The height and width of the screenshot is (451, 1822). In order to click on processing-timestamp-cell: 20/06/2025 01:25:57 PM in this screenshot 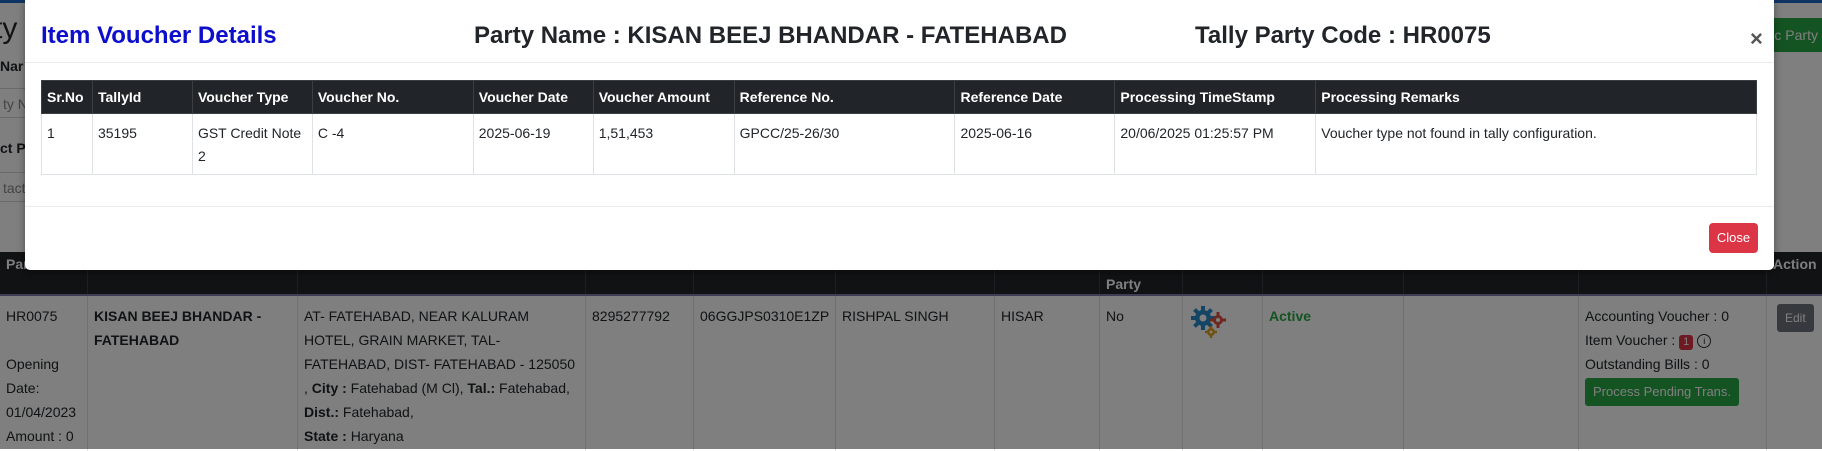, I will do `click(1215, 144)`.